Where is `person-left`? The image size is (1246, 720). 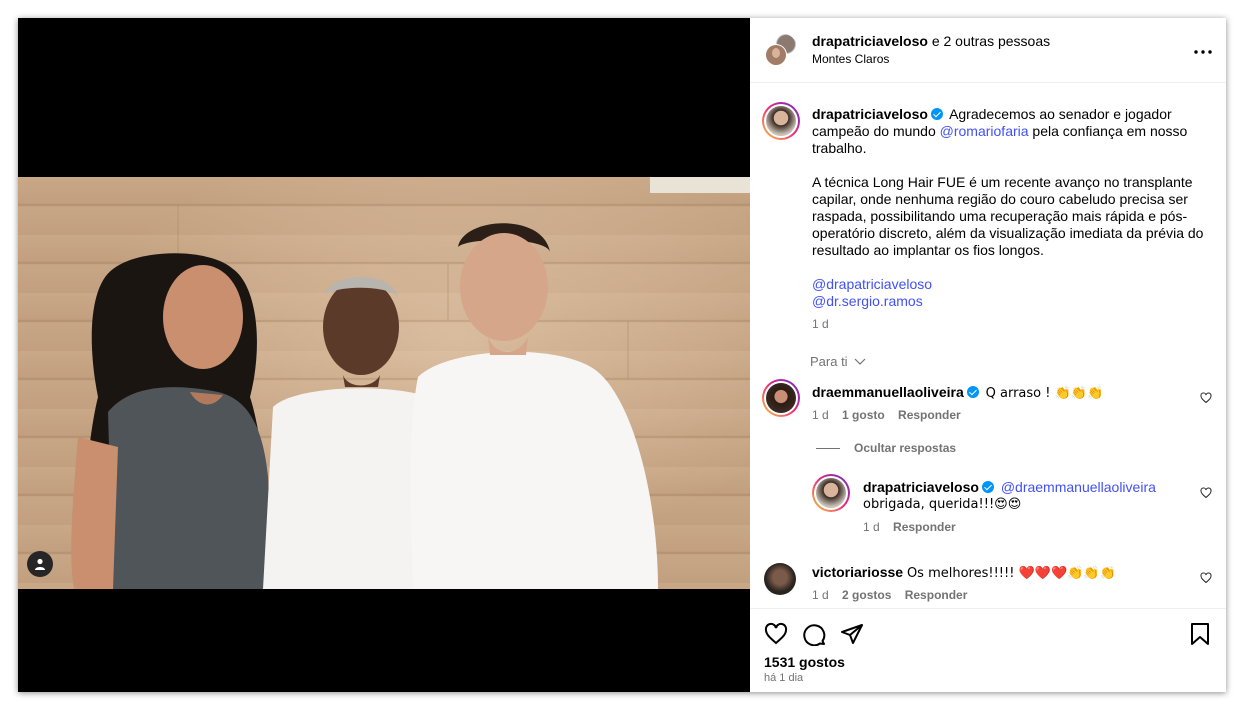
person-left is located at coordinates (172, 421).